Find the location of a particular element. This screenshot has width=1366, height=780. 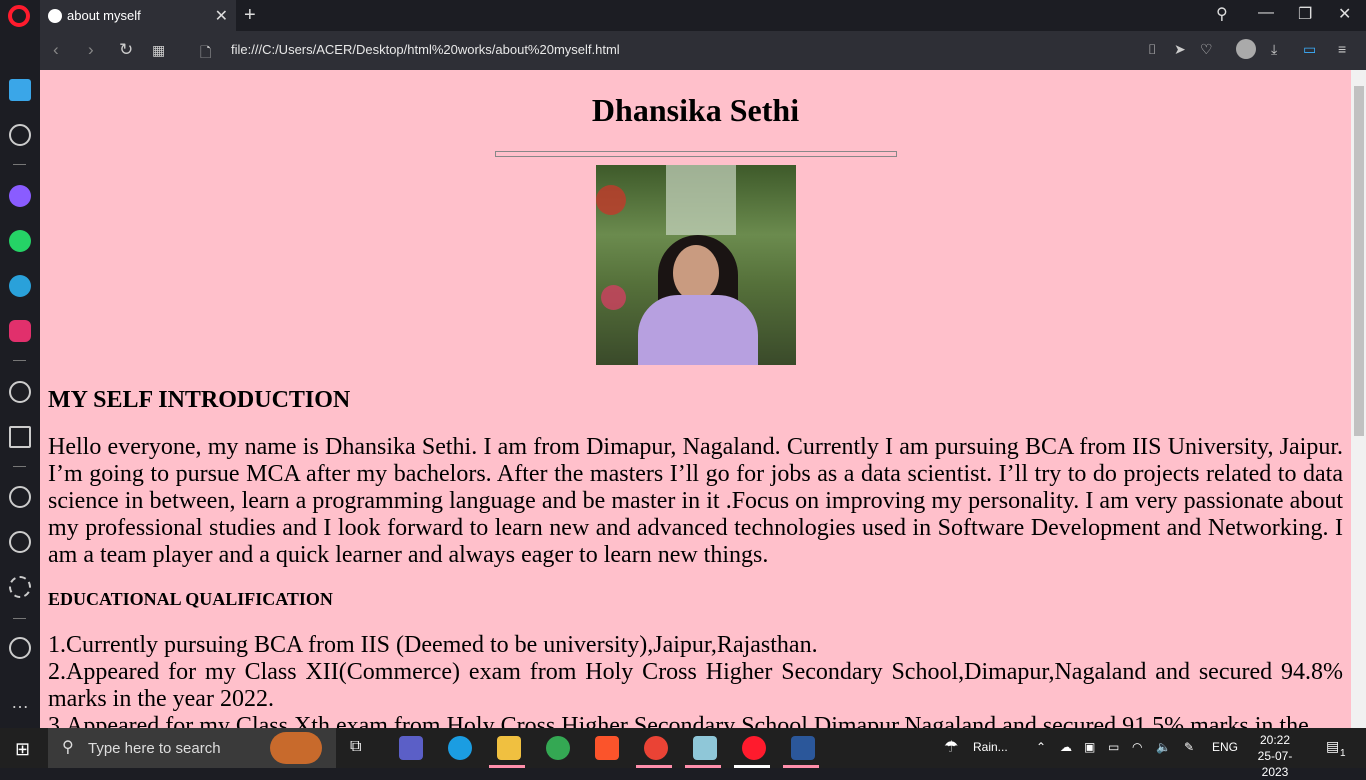

vertical-scrollbar is located at coordinates (1358, 399).